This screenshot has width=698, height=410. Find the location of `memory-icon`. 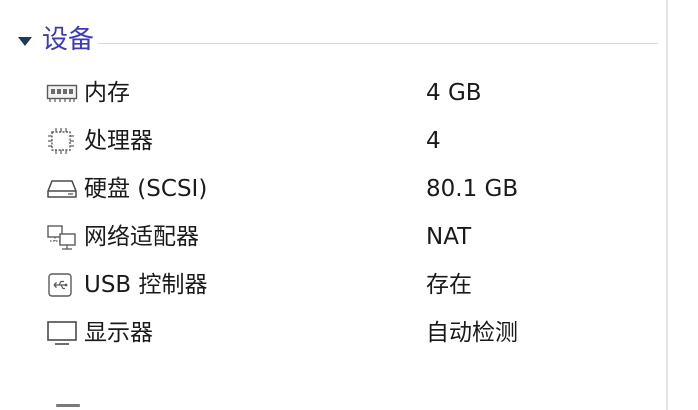

memory-icon is located at coordinates (65, 93).